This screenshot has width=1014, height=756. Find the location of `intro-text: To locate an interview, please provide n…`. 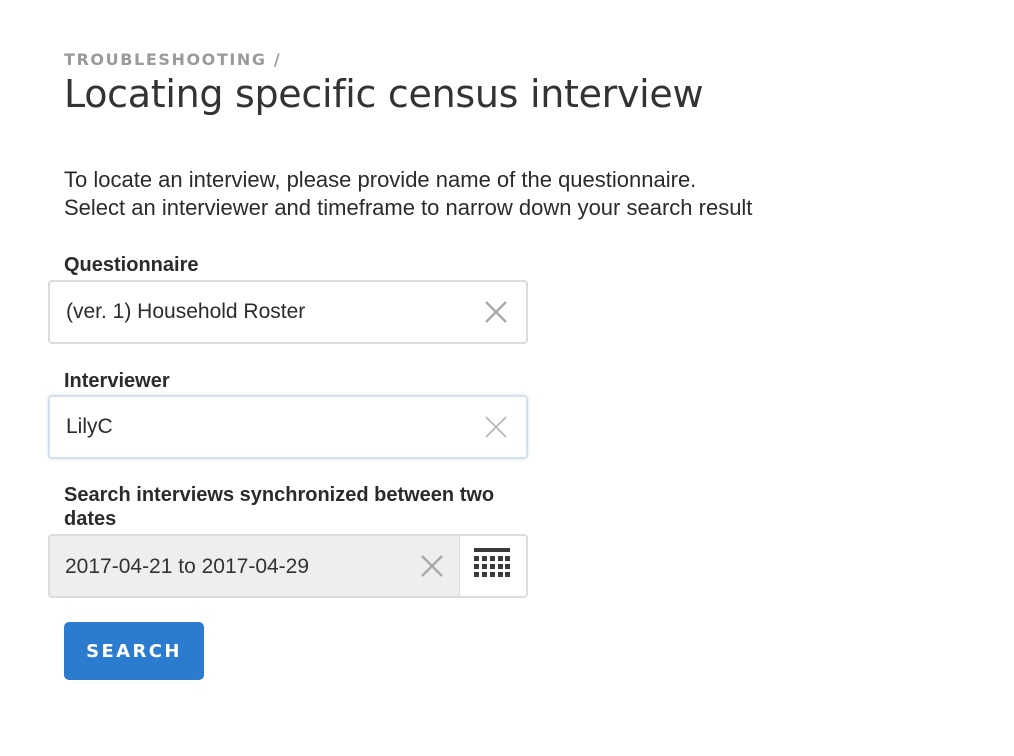

intro-text: To locate an interview, please provide n… is located at coordinates (408, 194).